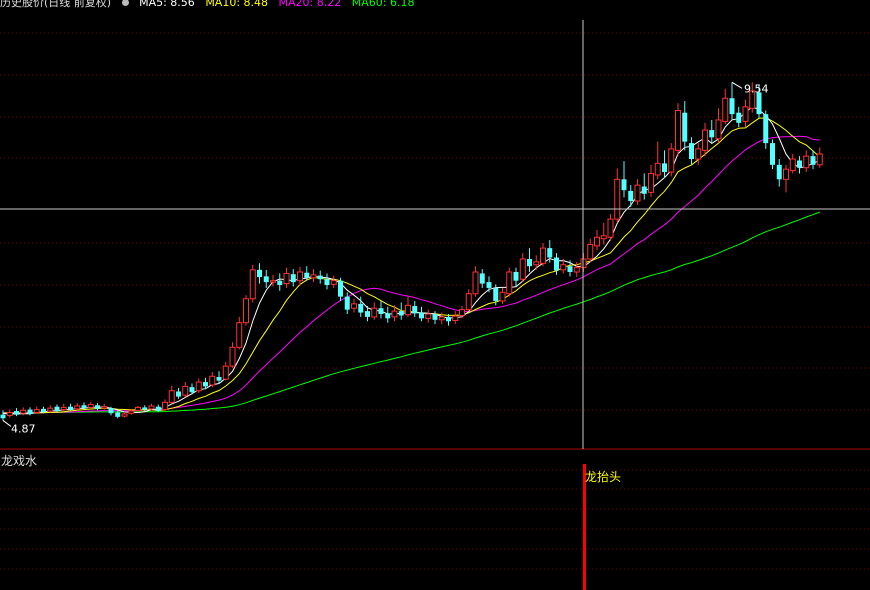 The image size is (870, 590). What do you see at coordinates (603, 477) in the screenshot?
I see `signal-label: 龙抬头` at bounding box center [603, 477].